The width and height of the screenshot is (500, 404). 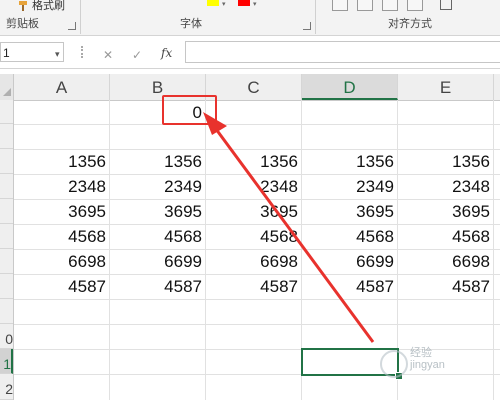 What do you see at coordinates (421, 353) in the screenshot?
I see `watermark-line-1: 经验` at bounding box center [421, 353].